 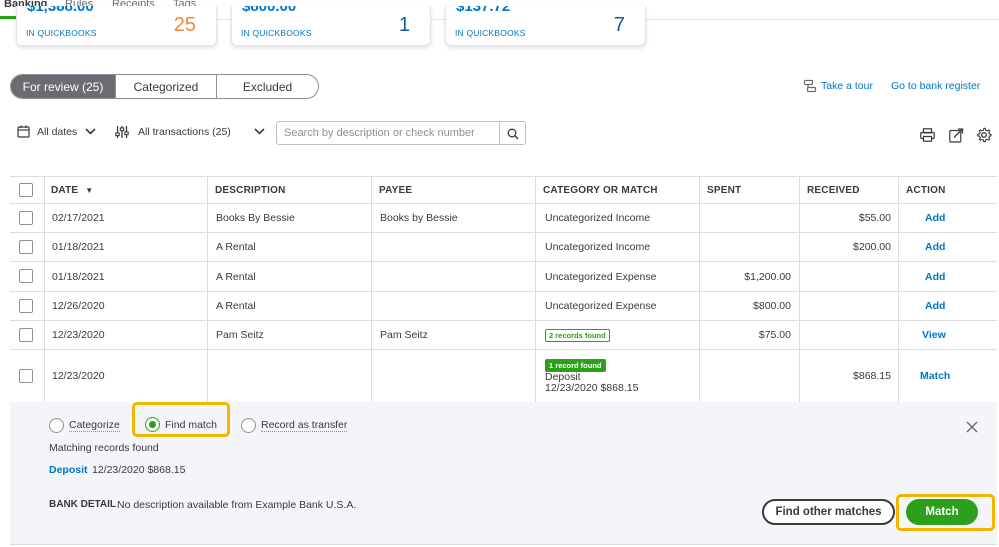 I want to click on header-description: DESCRIPTION, so click(x=250, y=190).